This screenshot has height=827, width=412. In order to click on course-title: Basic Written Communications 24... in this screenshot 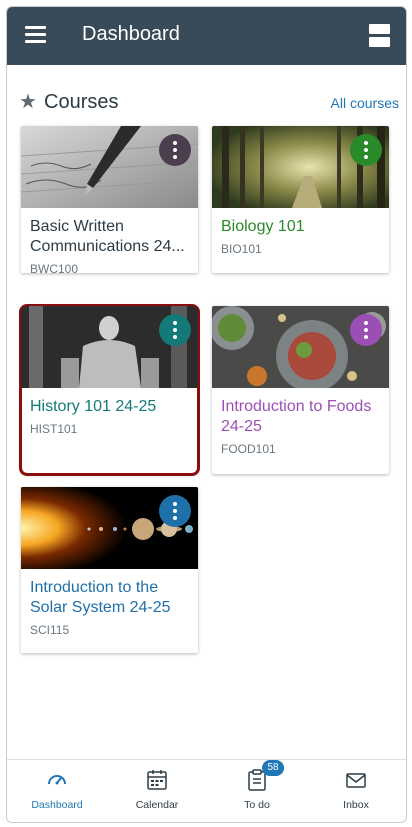, I will do `click(107, 236)`.